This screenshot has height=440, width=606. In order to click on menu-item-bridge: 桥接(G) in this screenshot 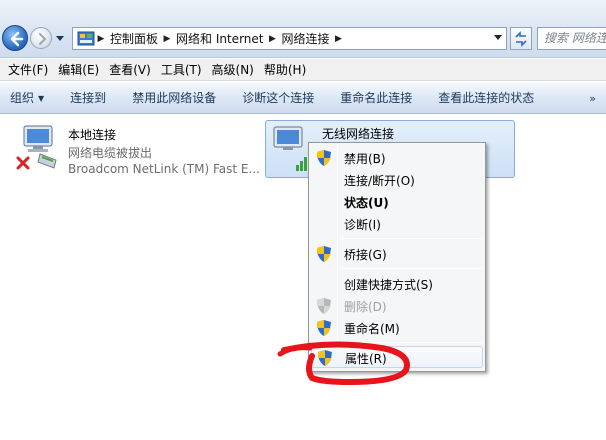, I will do `click(397, 254)`.